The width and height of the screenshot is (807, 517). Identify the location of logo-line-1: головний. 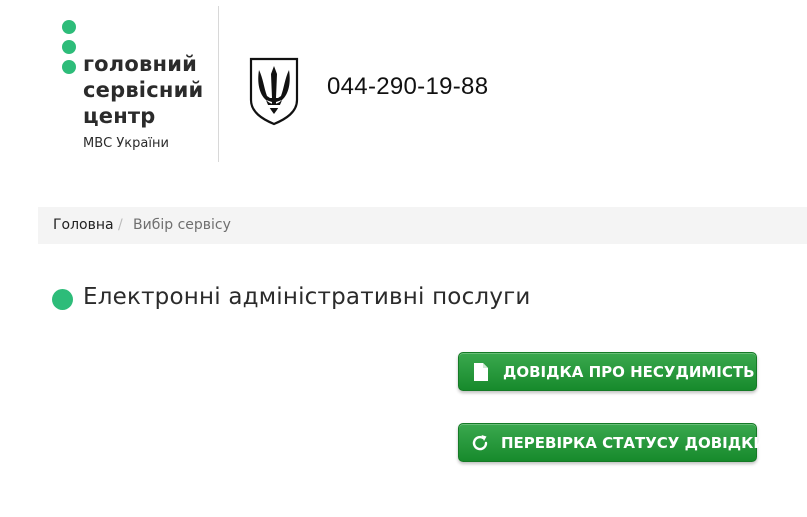
(140, 64).